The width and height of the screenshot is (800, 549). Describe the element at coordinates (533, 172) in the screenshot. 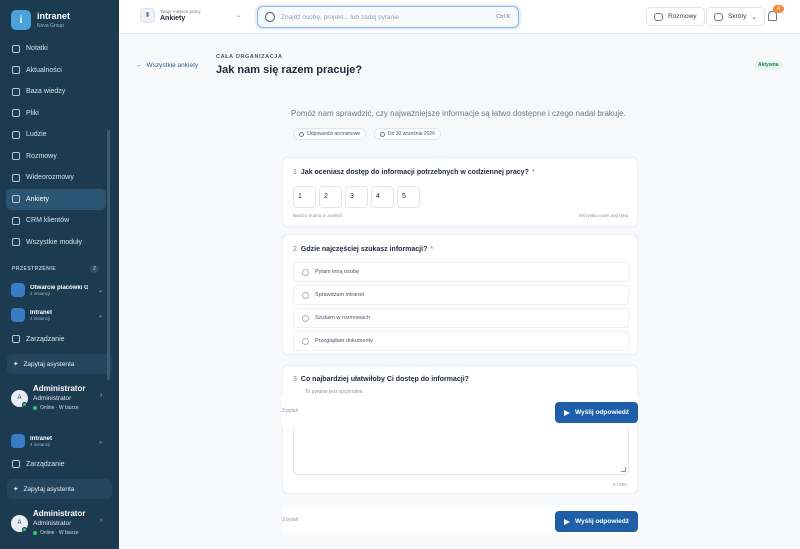

I see `required-marker: *` at that location.